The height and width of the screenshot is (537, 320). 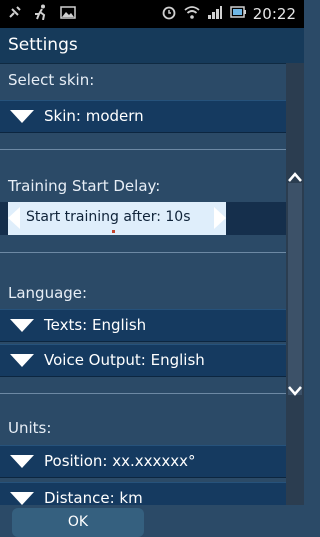 What do you see at coordinates (94, 116) in the screenshot?
I see `skin-label: Skin: modern` at bounding box center [94, 116].